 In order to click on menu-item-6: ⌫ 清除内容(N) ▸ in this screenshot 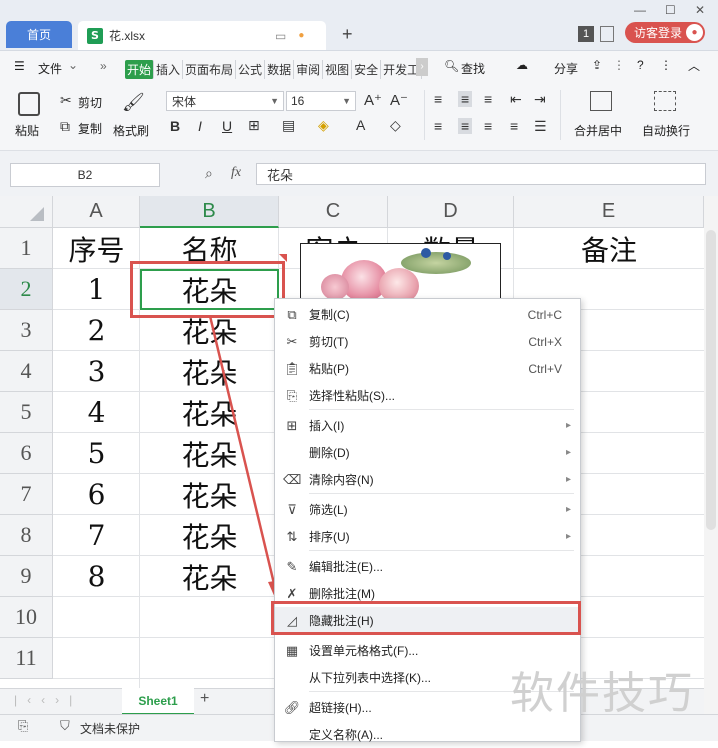, I will do `click(427, 479)`.